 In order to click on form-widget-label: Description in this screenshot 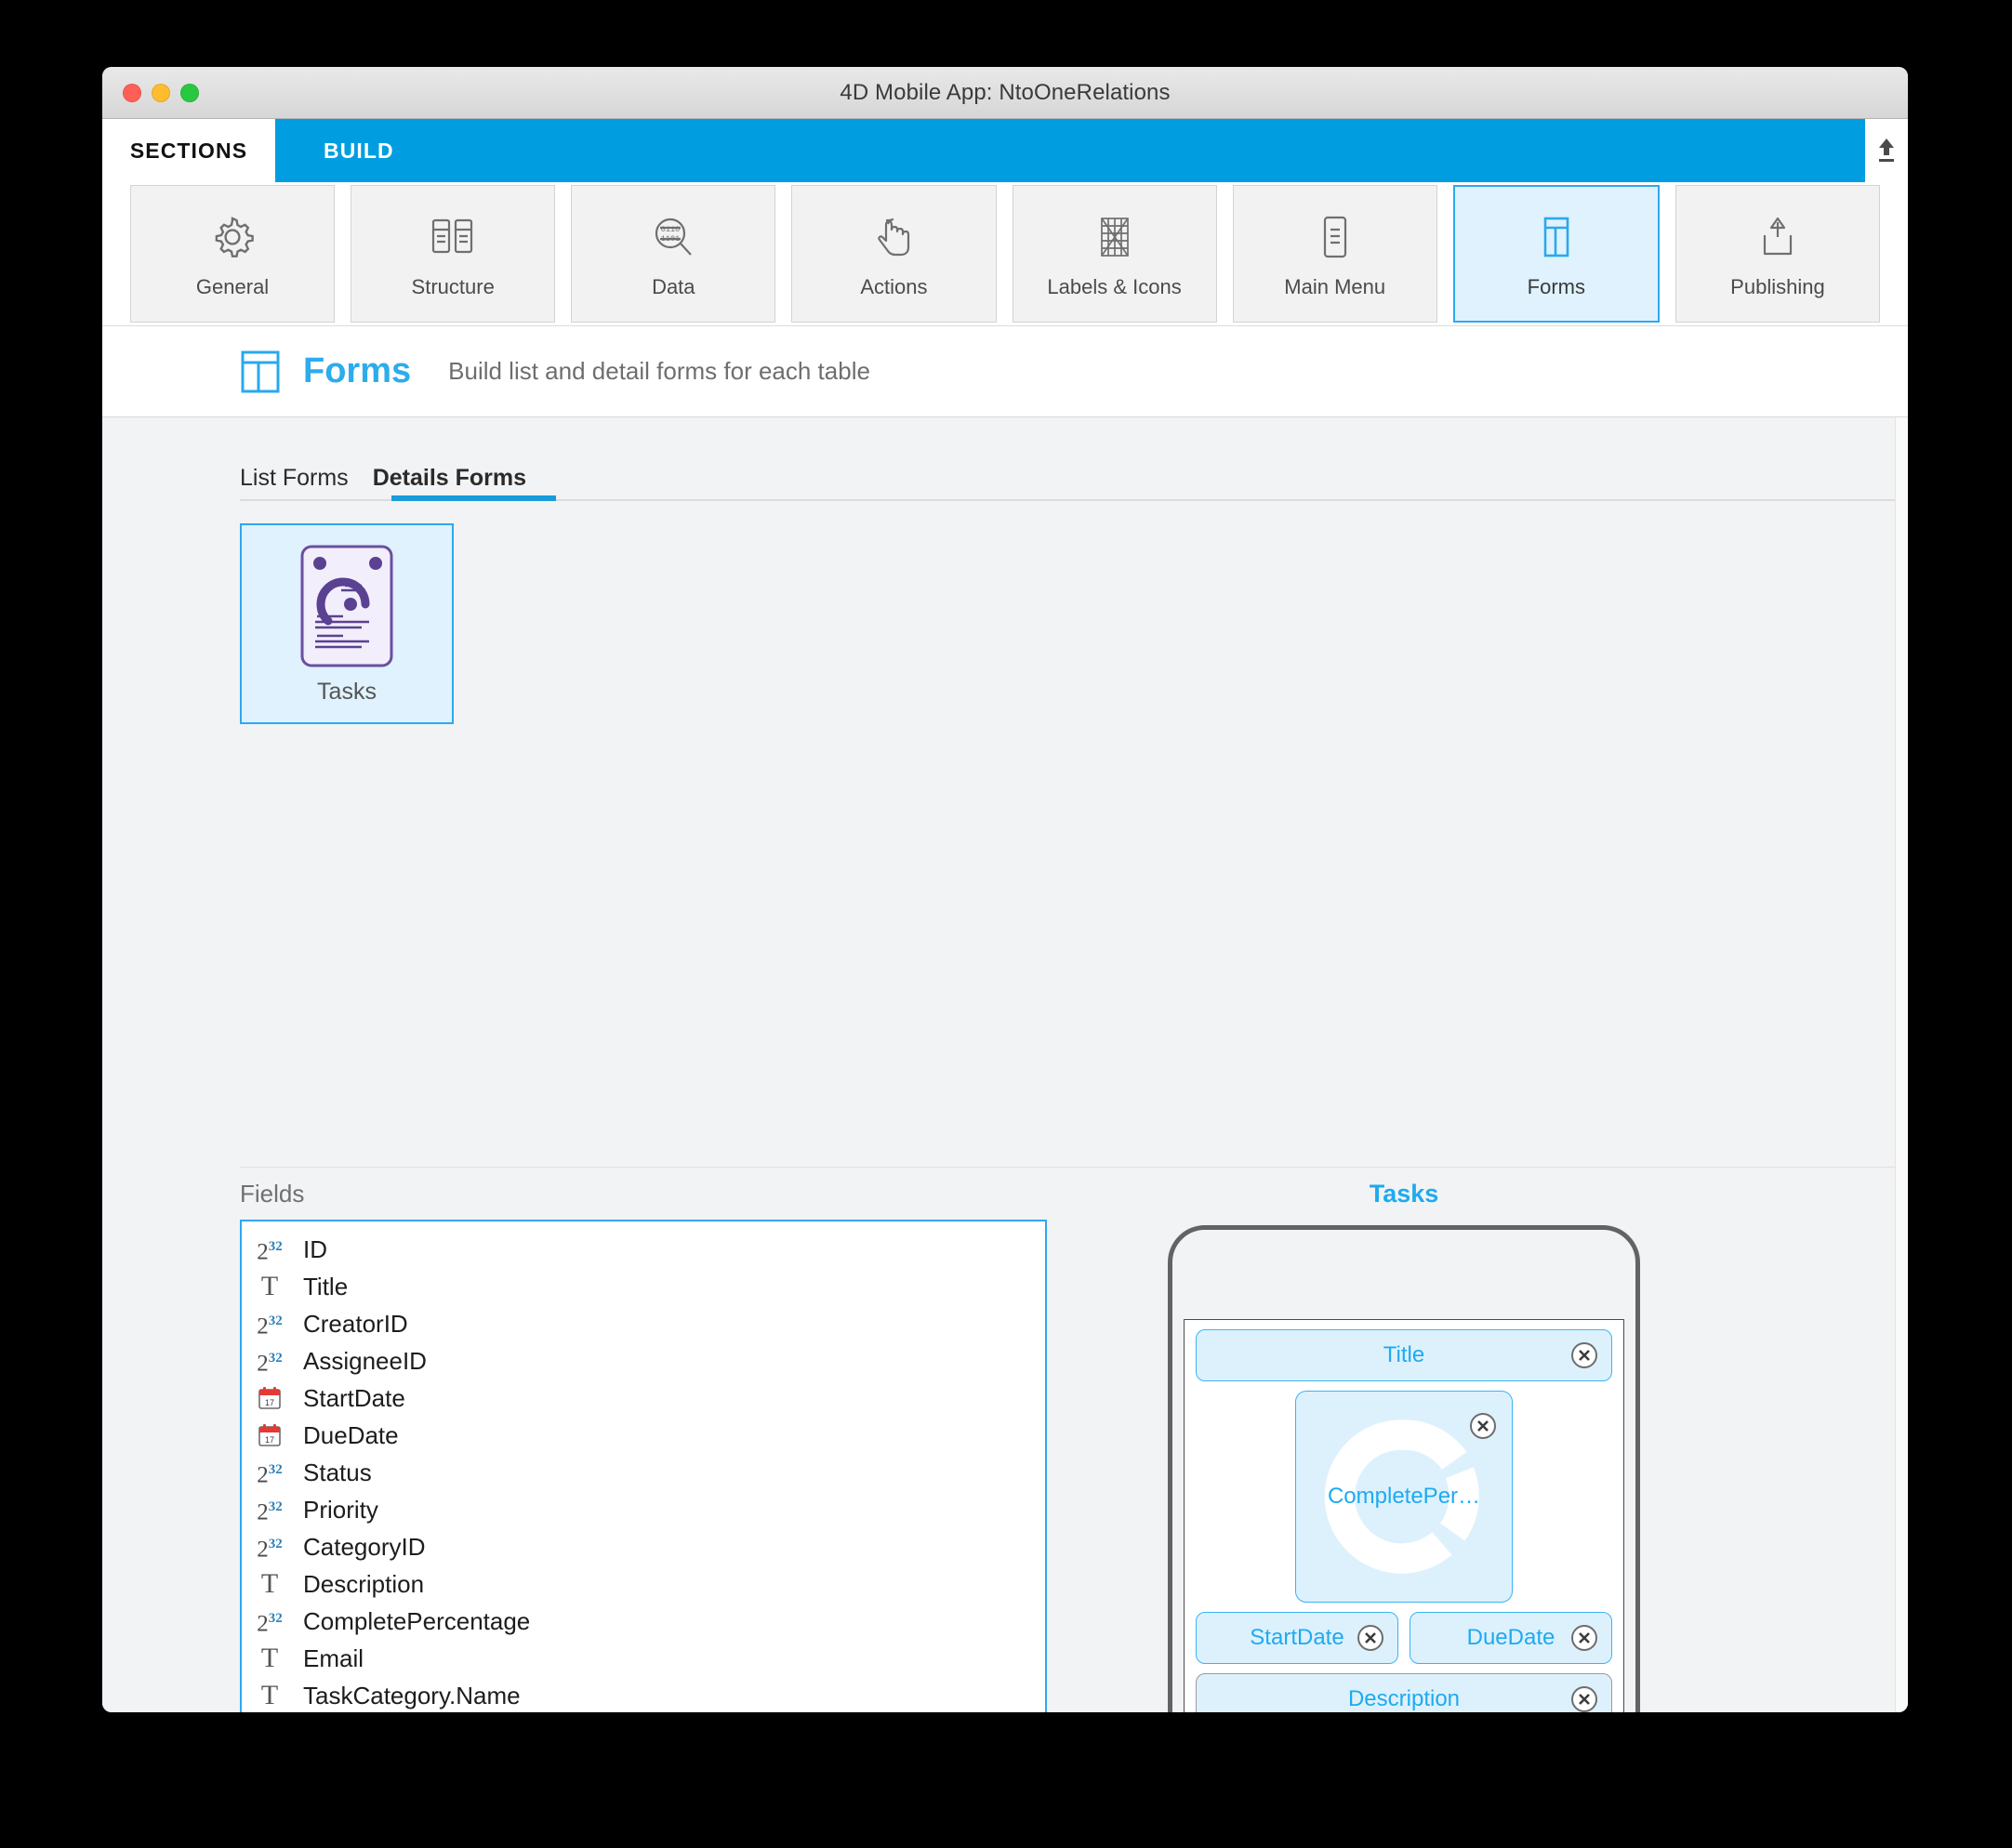, I will do `click(1404, 1698)`.